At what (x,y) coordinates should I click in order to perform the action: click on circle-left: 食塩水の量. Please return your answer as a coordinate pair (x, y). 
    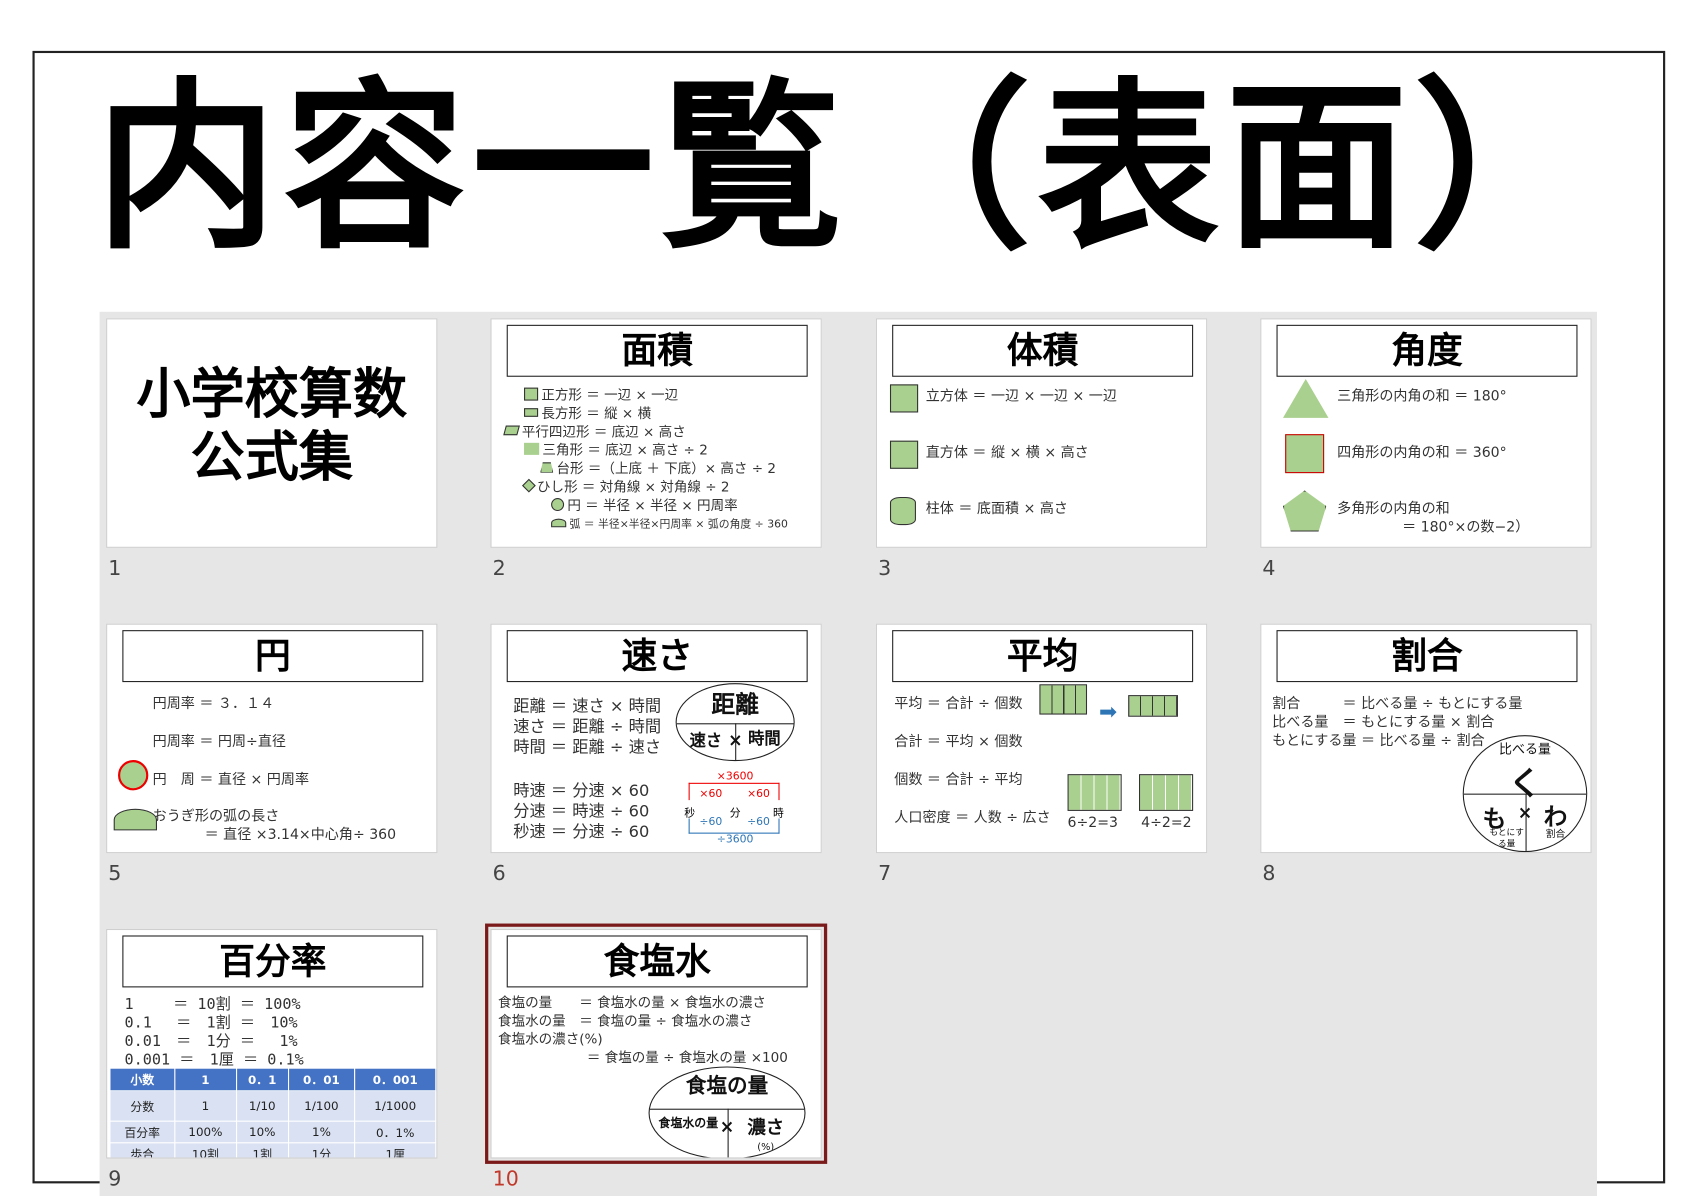
    Looking at the image, I should click on (688, 1123).